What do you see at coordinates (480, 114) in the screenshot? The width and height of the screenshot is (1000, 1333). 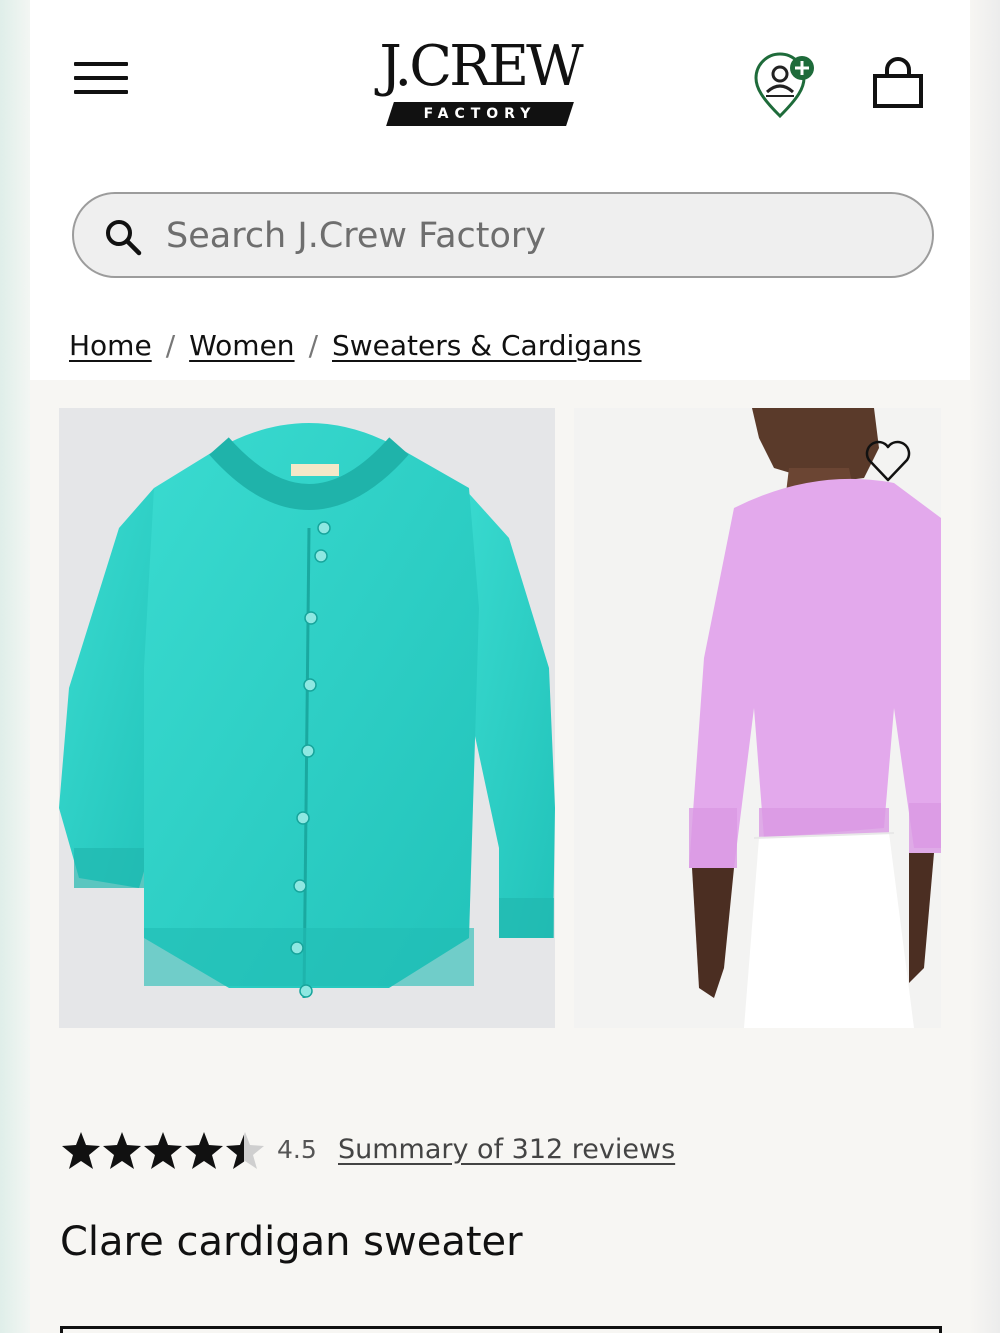 I see `logo-subtitle: FACTORY` at bounding box center [480, 114].